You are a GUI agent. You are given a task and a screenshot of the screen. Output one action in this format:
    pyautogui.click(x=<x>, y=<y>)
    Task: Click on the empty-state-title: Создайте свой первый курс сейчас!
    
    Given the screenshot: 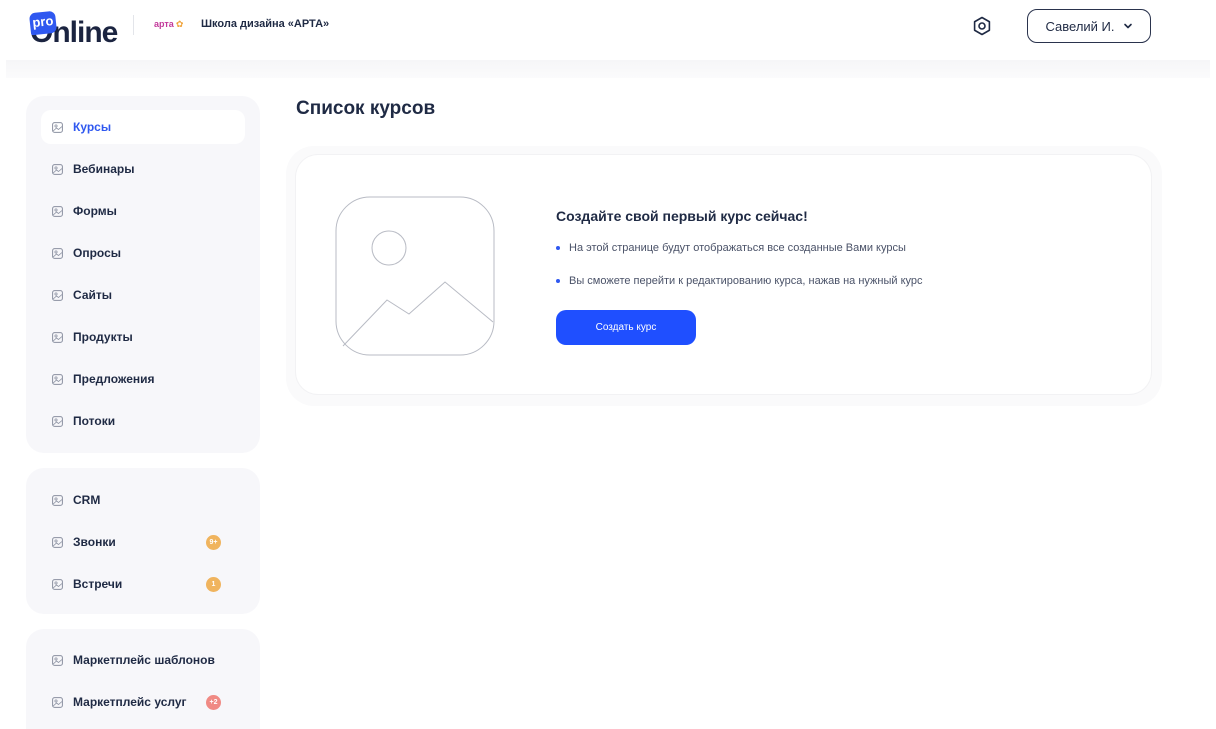 What is the action you would take?
    pyautogui.click(x=682, y=216)
    